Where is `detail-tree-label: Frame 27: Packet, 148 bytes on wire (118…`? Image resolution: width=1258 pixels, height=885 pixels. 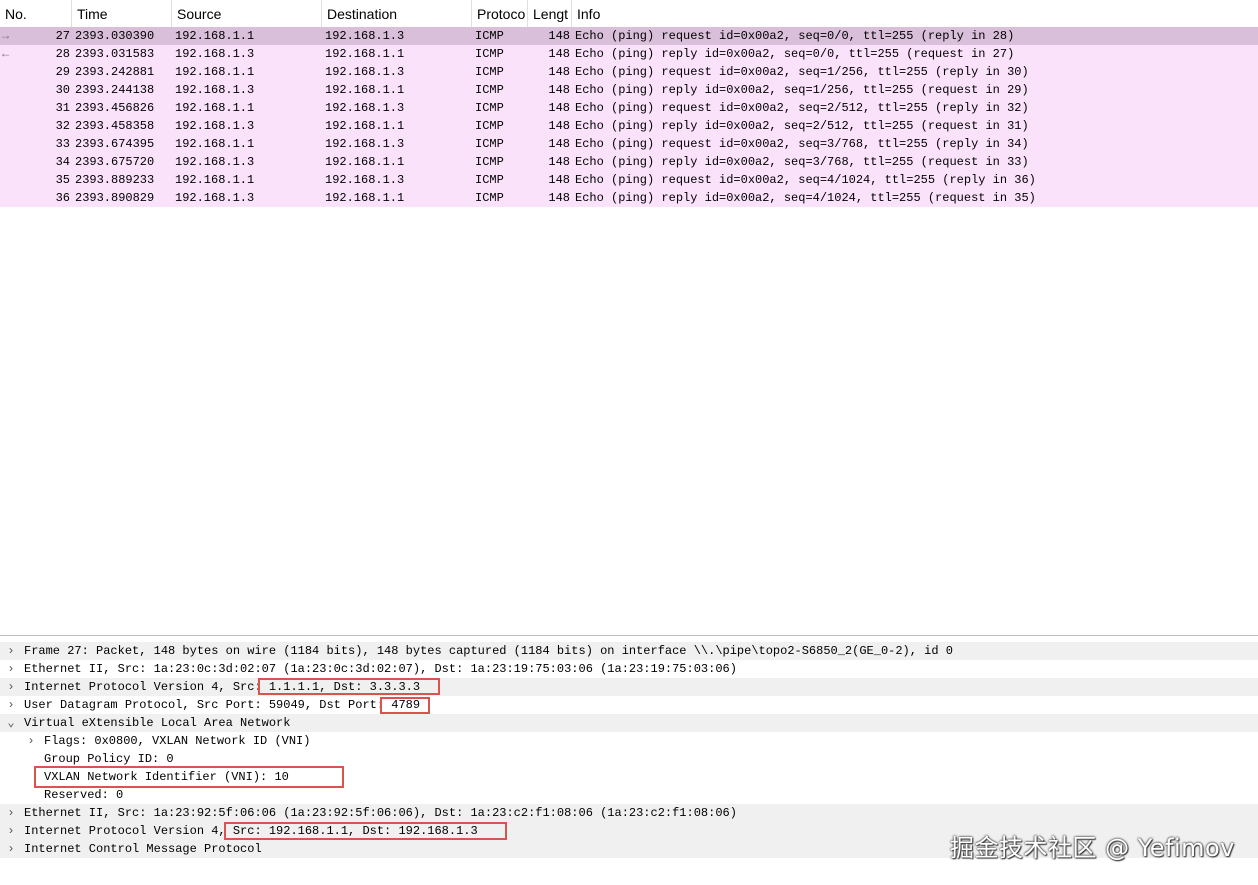 detail-tree-label: Frame 27: Packet, 148 bytes on wire (118… is located at coordinates (488, 651).